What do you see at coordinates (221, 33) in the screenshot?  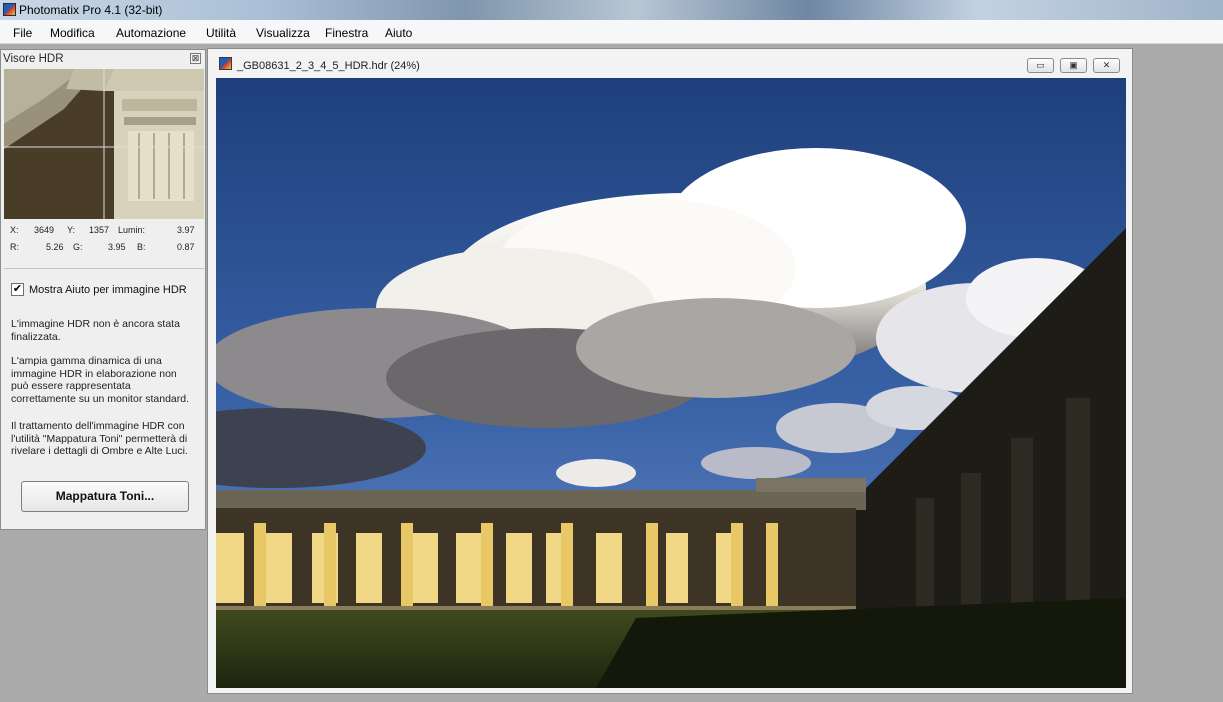 I see `menu-utilita: Utilità` at bounding box center [221, 33].